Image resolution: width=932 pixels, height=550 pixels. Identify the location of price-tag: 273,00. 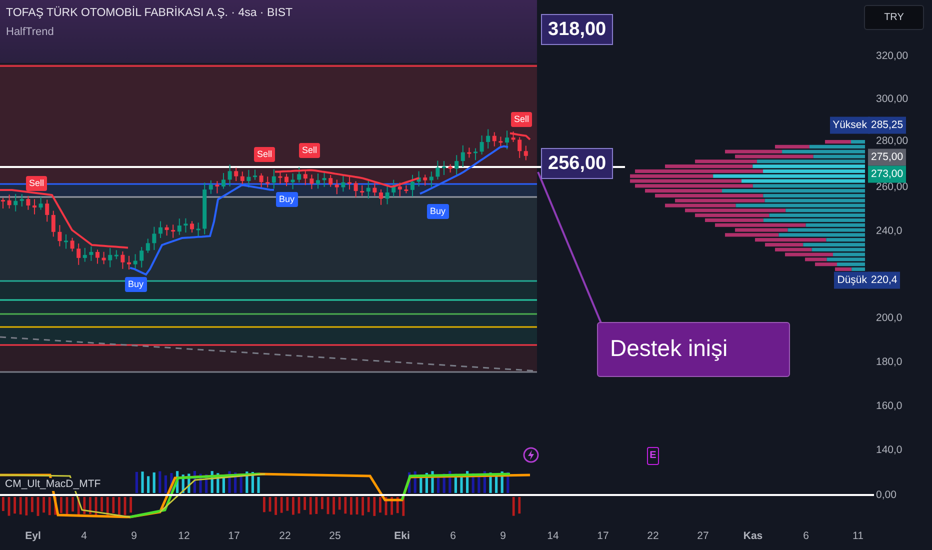
(887, 174).